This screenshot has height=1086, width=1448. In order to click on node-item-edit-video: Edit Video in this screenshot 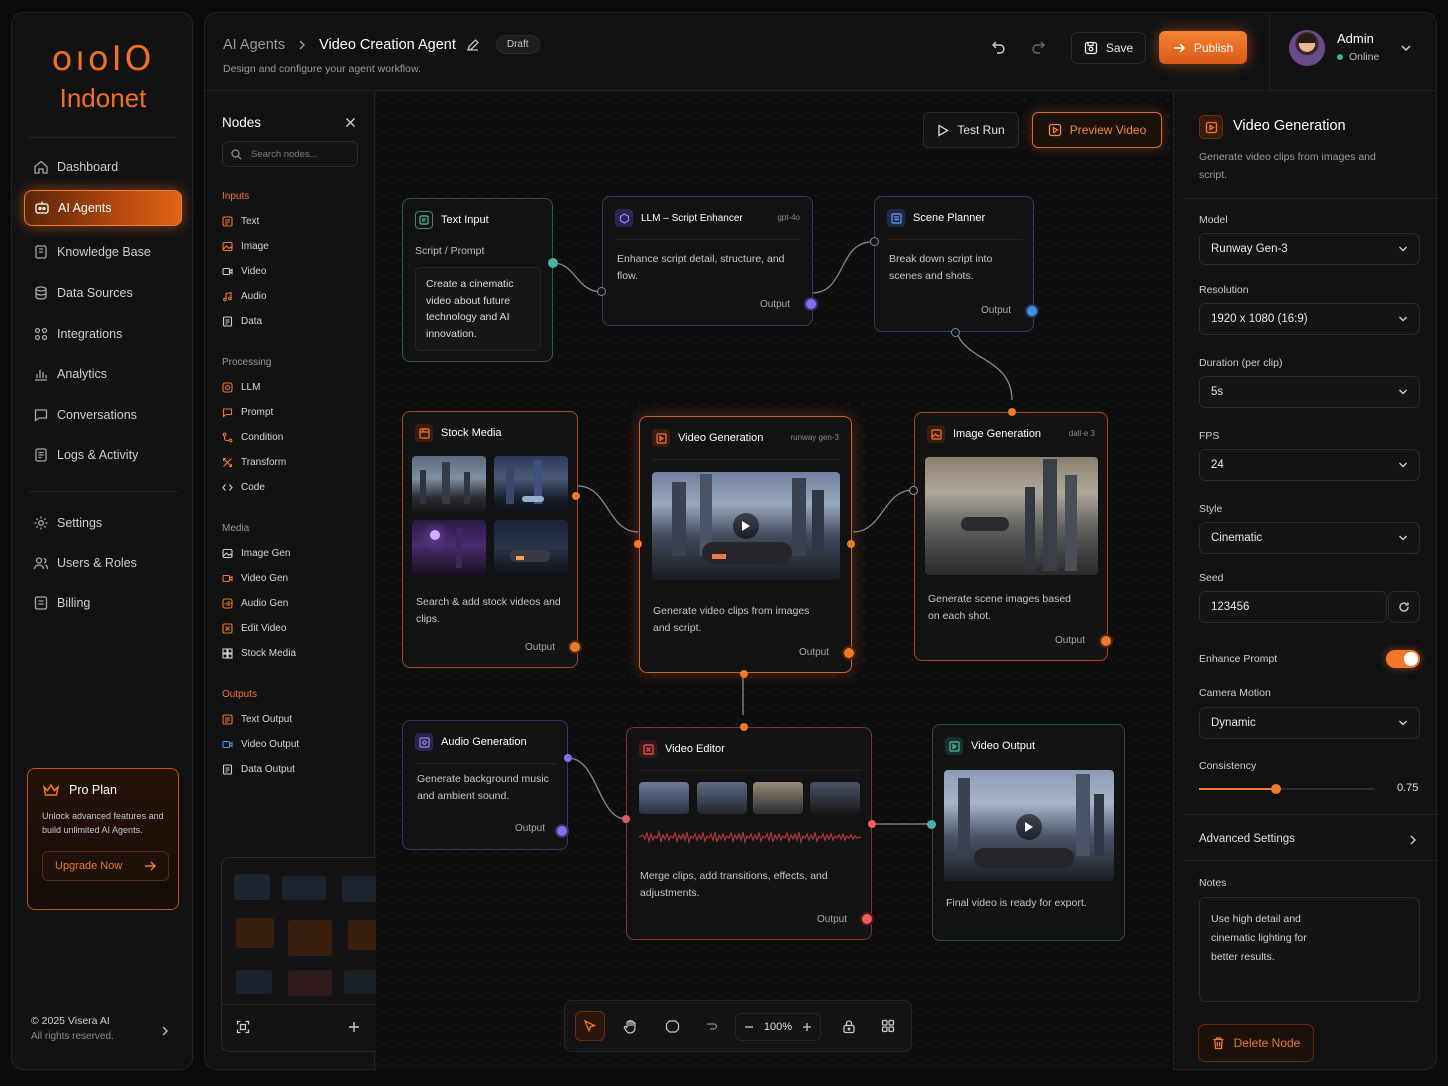, I will do `click(254, 628)`.